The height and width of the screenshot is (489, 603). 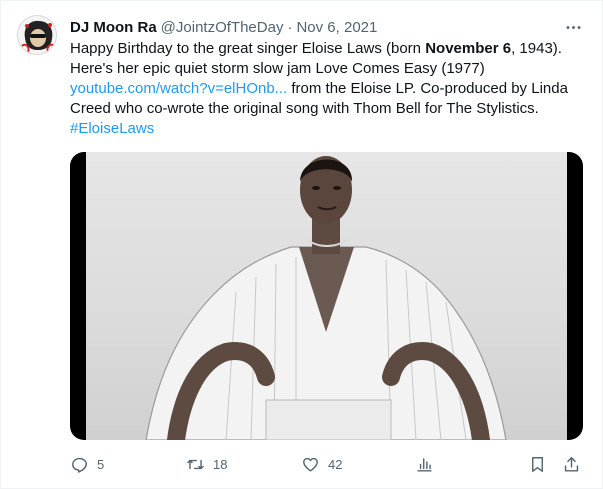 I want to click on more-horizontal-icon, so click(x=573, y=27).